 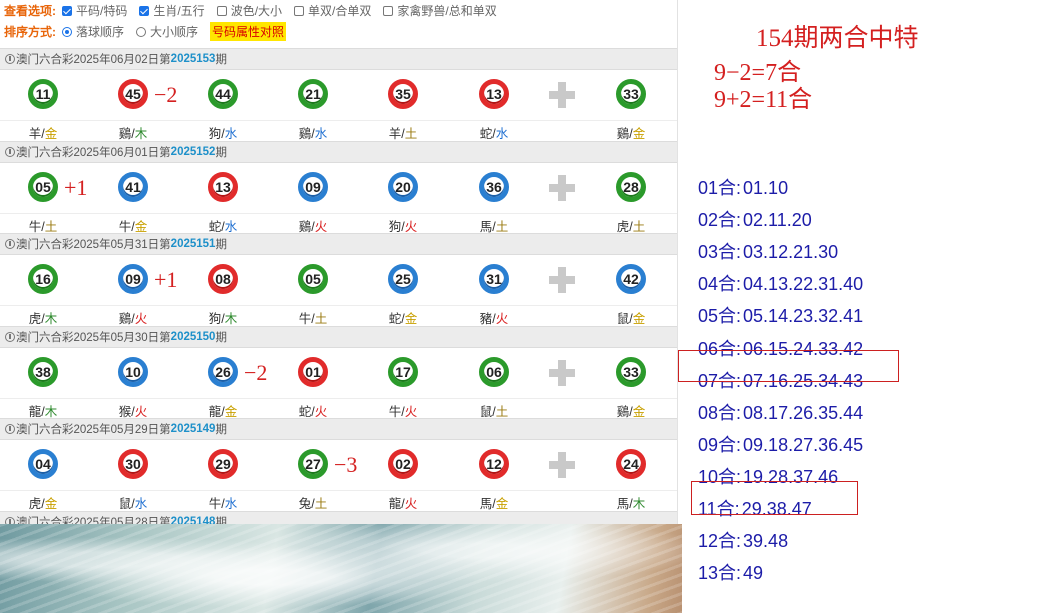 What do you see at coordinates (338, 131) in the screenshot?
I see `zodiac-row: 羊/金 鷄/木 狗/水 鷄/水 羊/土 蛇/水 鷄/金` at bounding box center [338, 131].